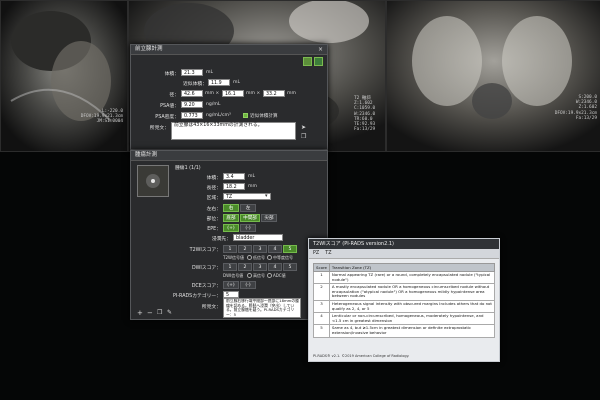  What do you see at coordinates (303, 127) in the screenshot?
I see `send-icon: ➤` at bounding box center [303, 127].